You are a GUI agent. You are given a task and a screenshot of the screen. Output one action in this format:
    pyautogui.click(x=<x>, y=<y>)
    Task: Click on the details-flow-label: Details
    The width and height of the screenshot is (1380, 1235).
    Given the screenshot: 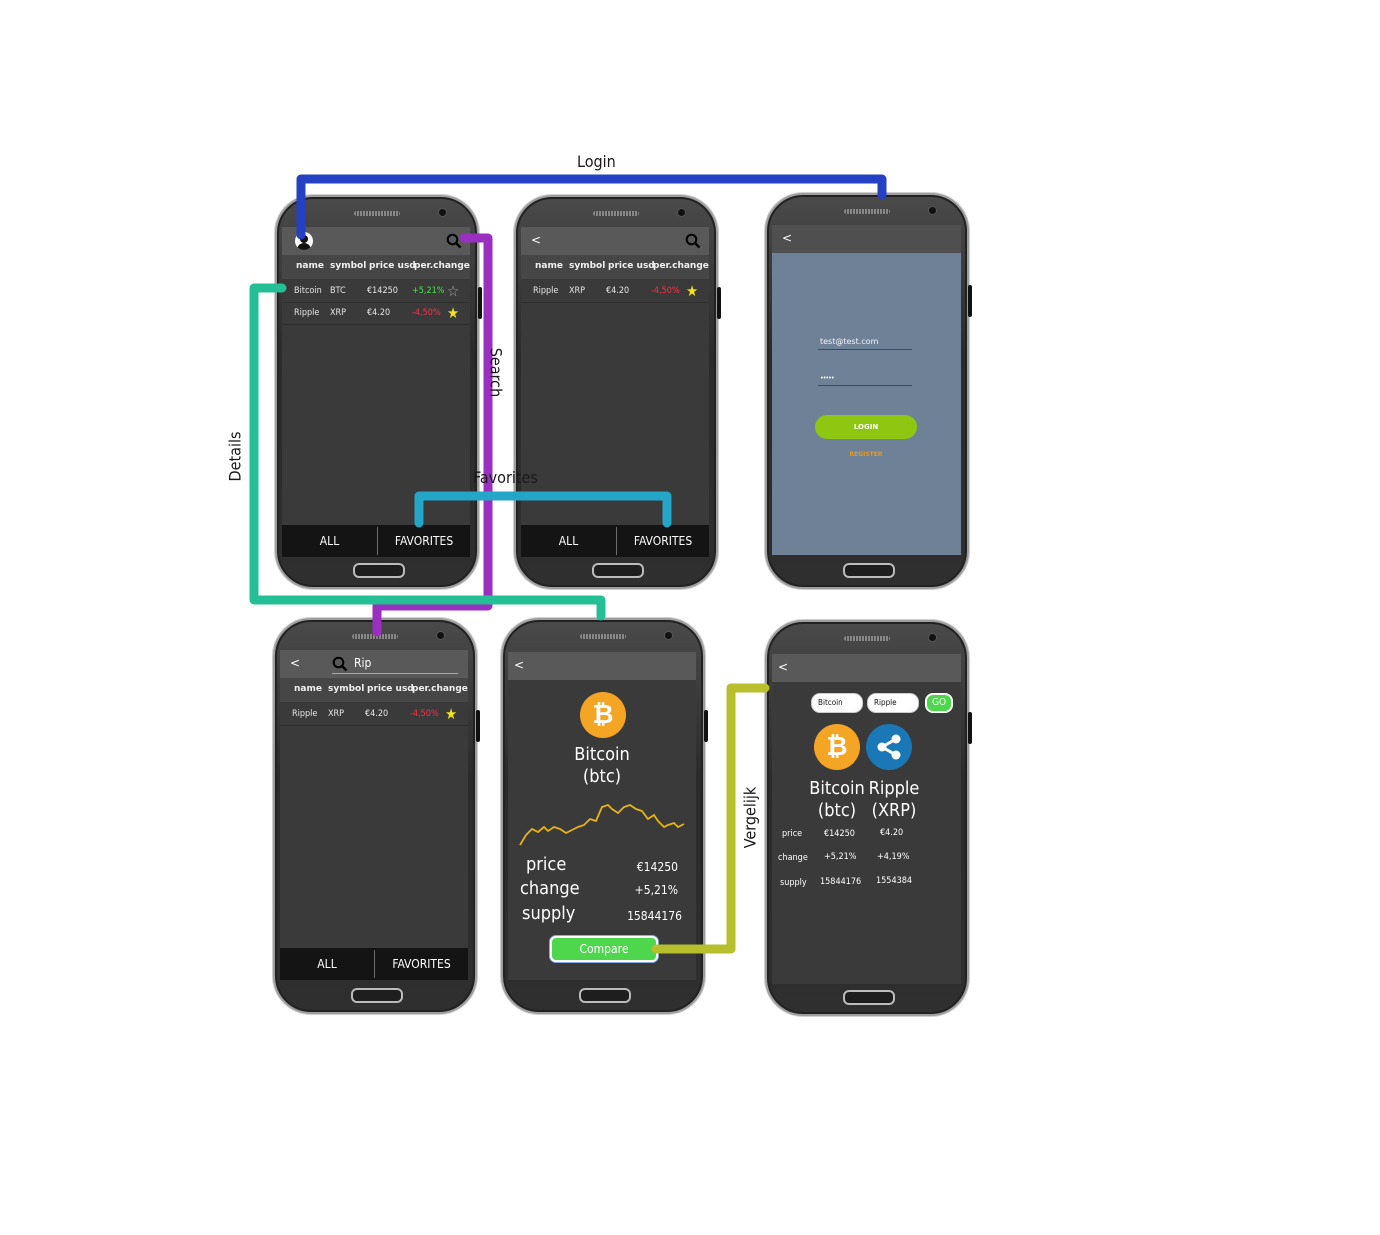 What is the action you would take?
    pyautogui.click(x=235, y=456)
    